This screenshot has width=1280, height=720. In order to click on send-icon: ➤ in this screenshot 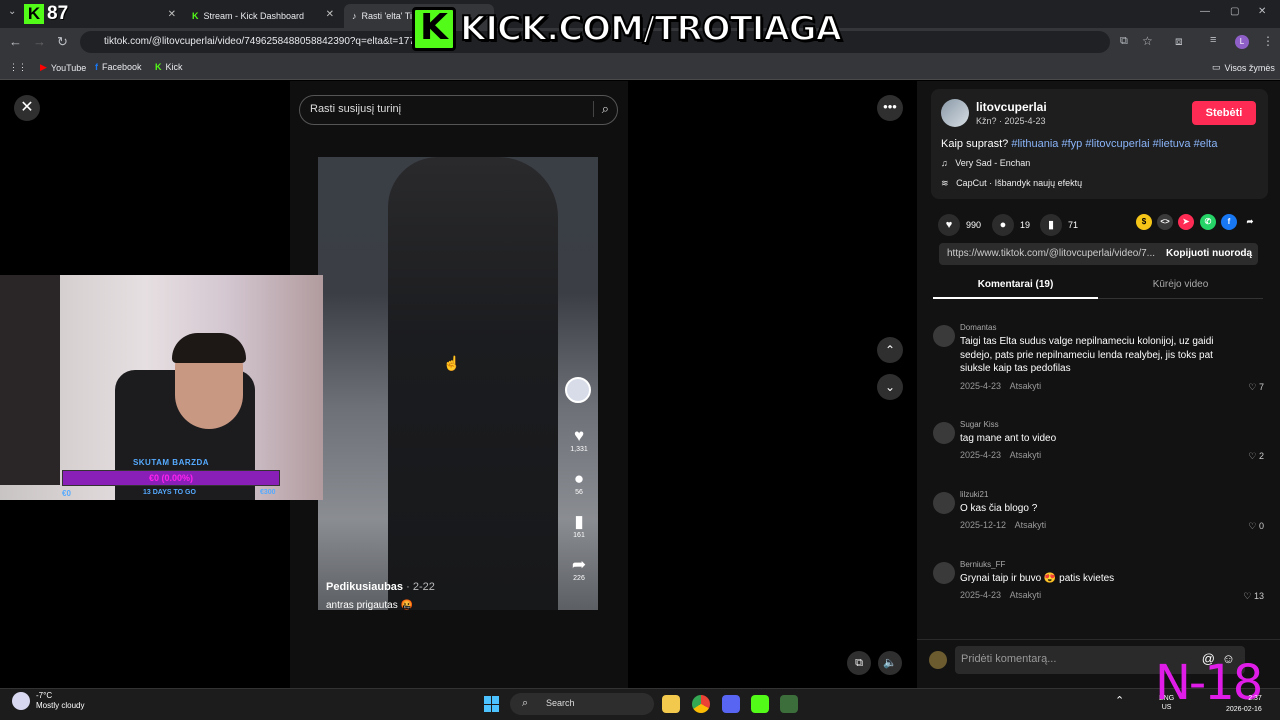, I will do `click(1186, 222)`.